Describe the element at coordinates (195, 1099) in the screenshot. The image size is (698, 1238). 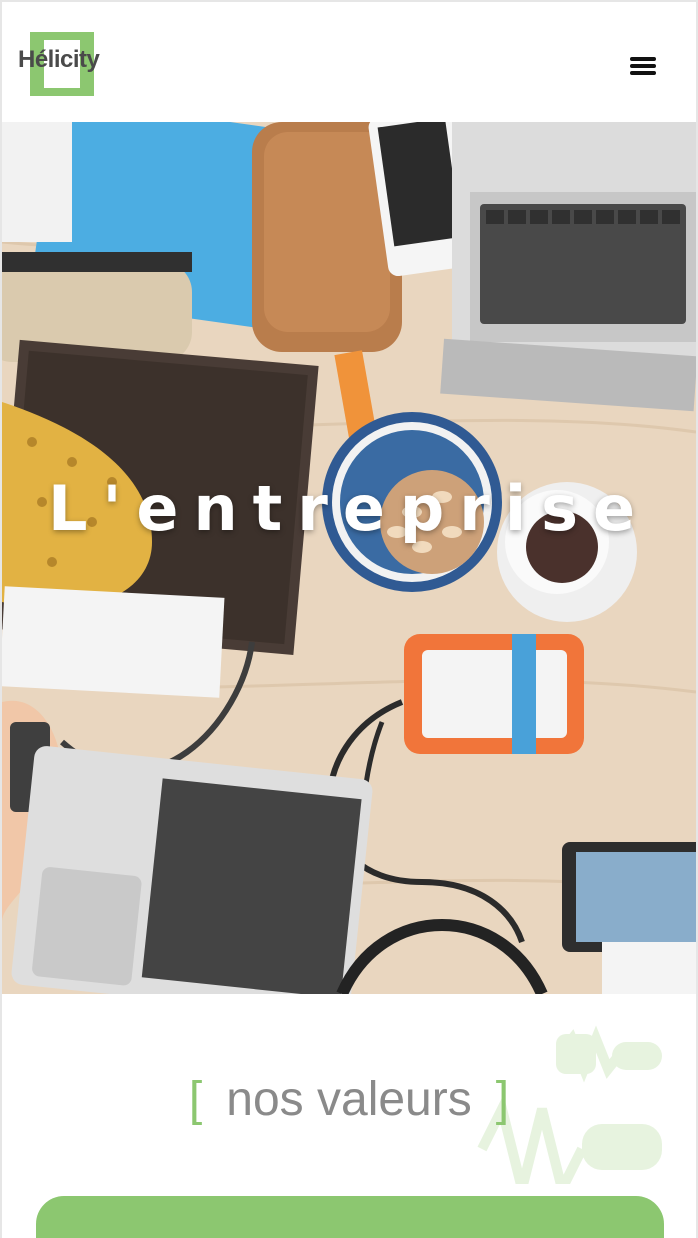
I see `bracket-open: [` at that location.